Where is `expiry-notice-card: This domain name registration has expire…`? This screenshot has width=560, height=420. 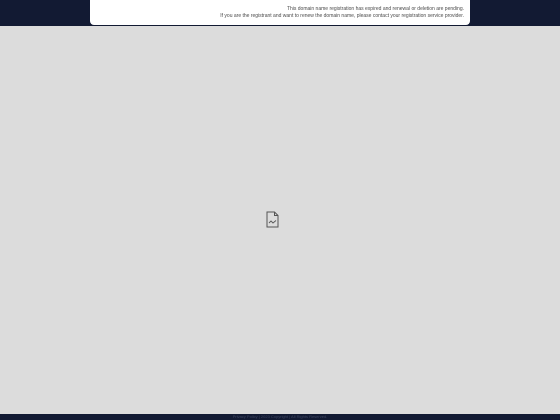
expiry-notice-card: This domain name registration has expire… is located at coordinates (280, 12).